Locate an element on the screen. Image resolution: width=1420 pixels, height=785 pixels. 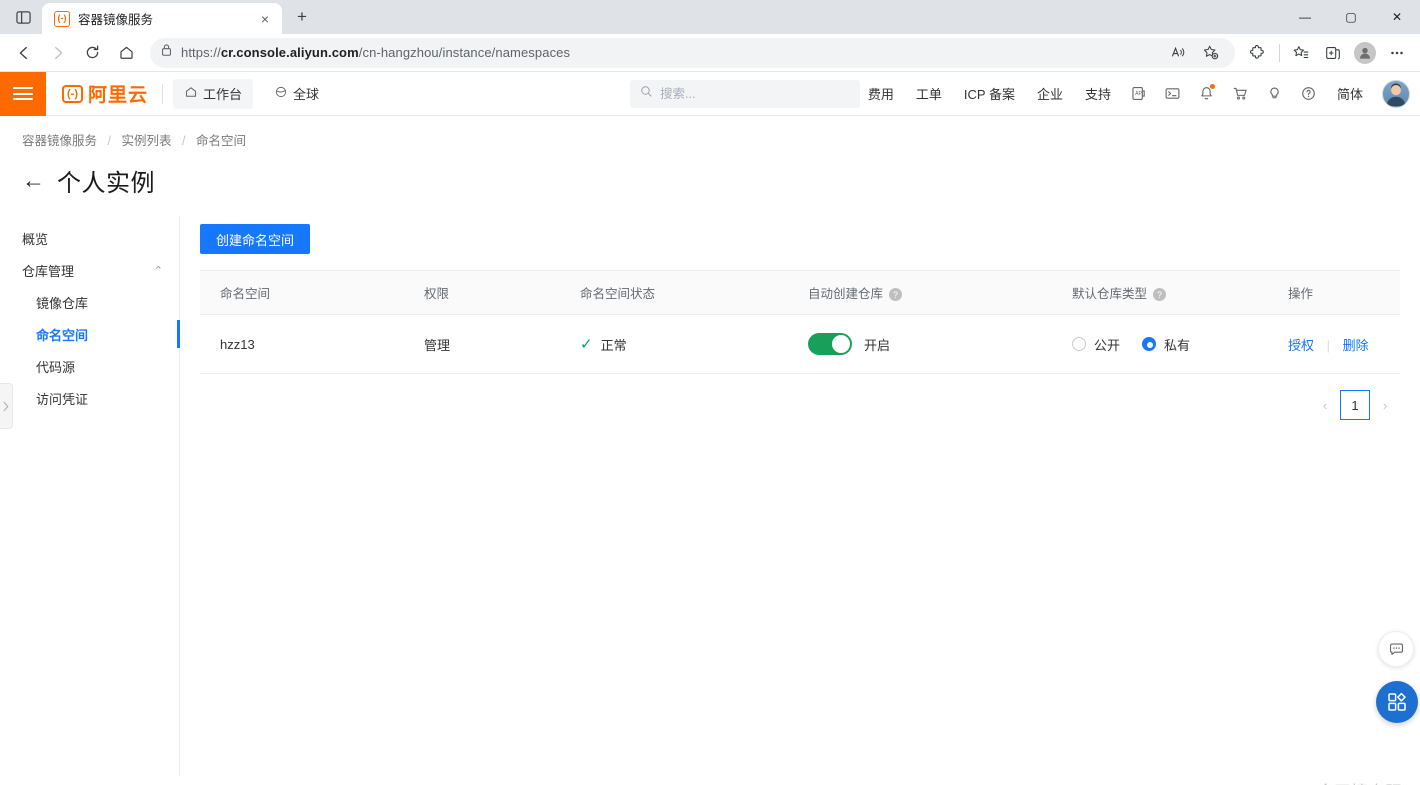
auto-create-toggle is located at coordinates (830, 344).